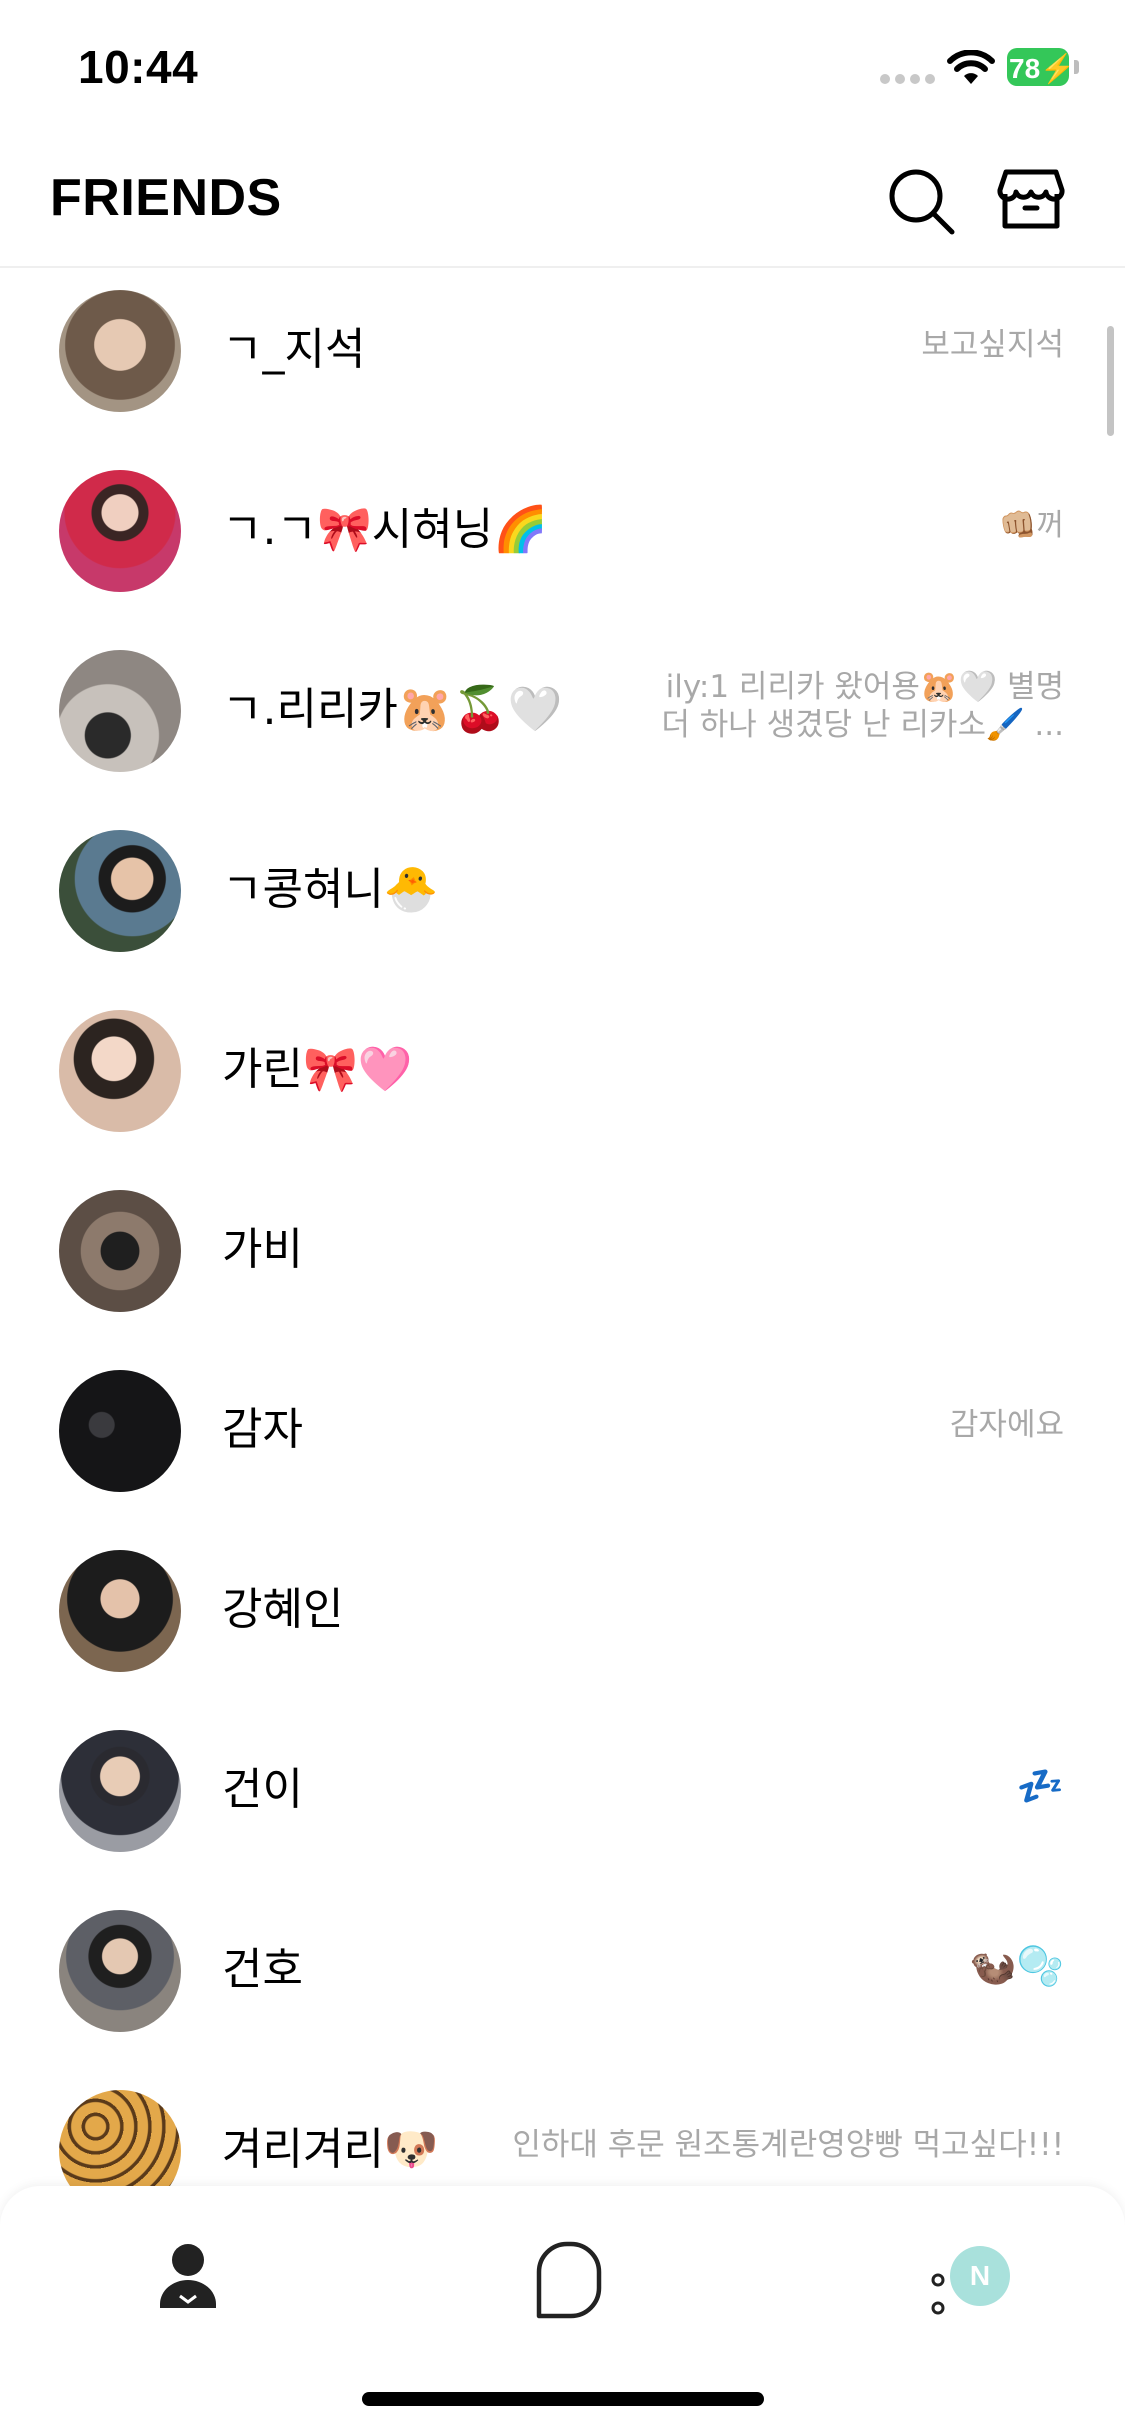 This screenshot has height=2436, width=1125. What do you see at coordinates (562, 1798) in the screenshot?
I see `friend-row: 건이 💤` at bounding box center [562, 1798].